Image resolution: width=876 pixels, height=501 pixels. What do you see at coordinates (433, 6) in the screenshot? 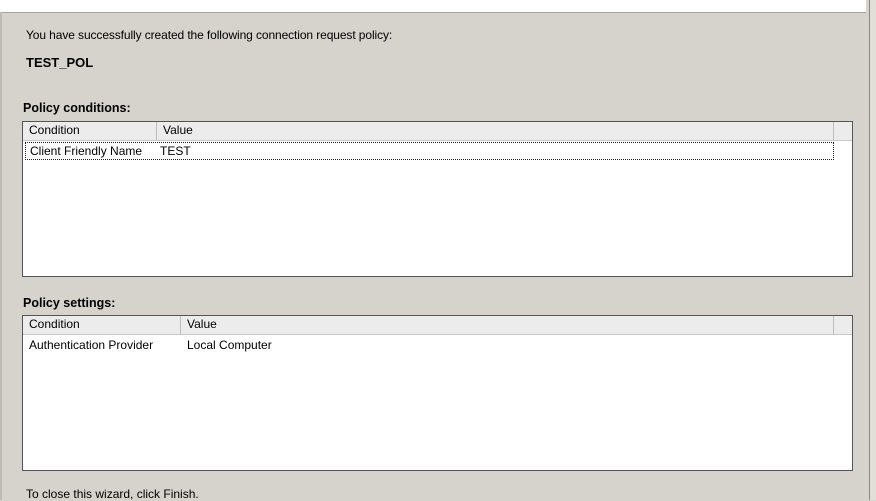
I see `dialog-top-strip` at bounding box center [433, 6].